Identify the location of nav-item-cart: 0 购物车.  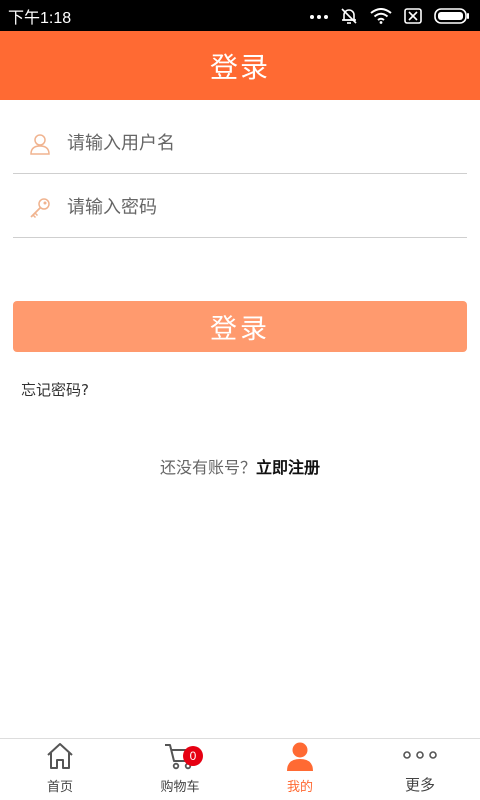
(180, 769).